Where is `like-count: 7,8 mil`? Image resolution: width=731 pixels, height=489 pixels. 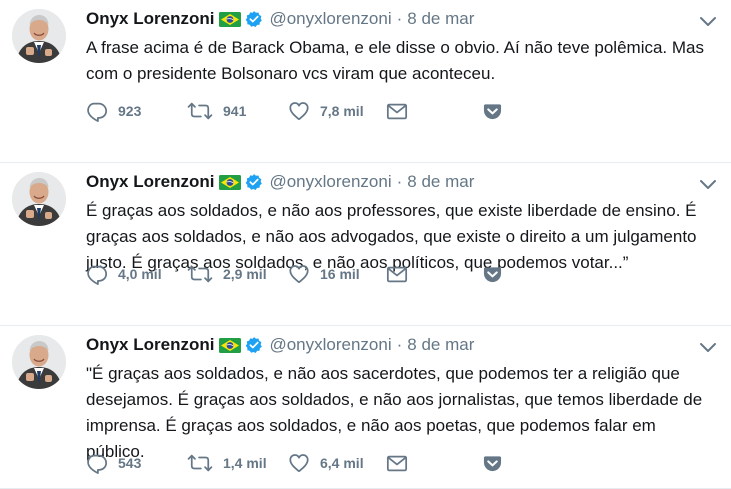
like-count: 7,8 mil is located at coordinates (342, 111).